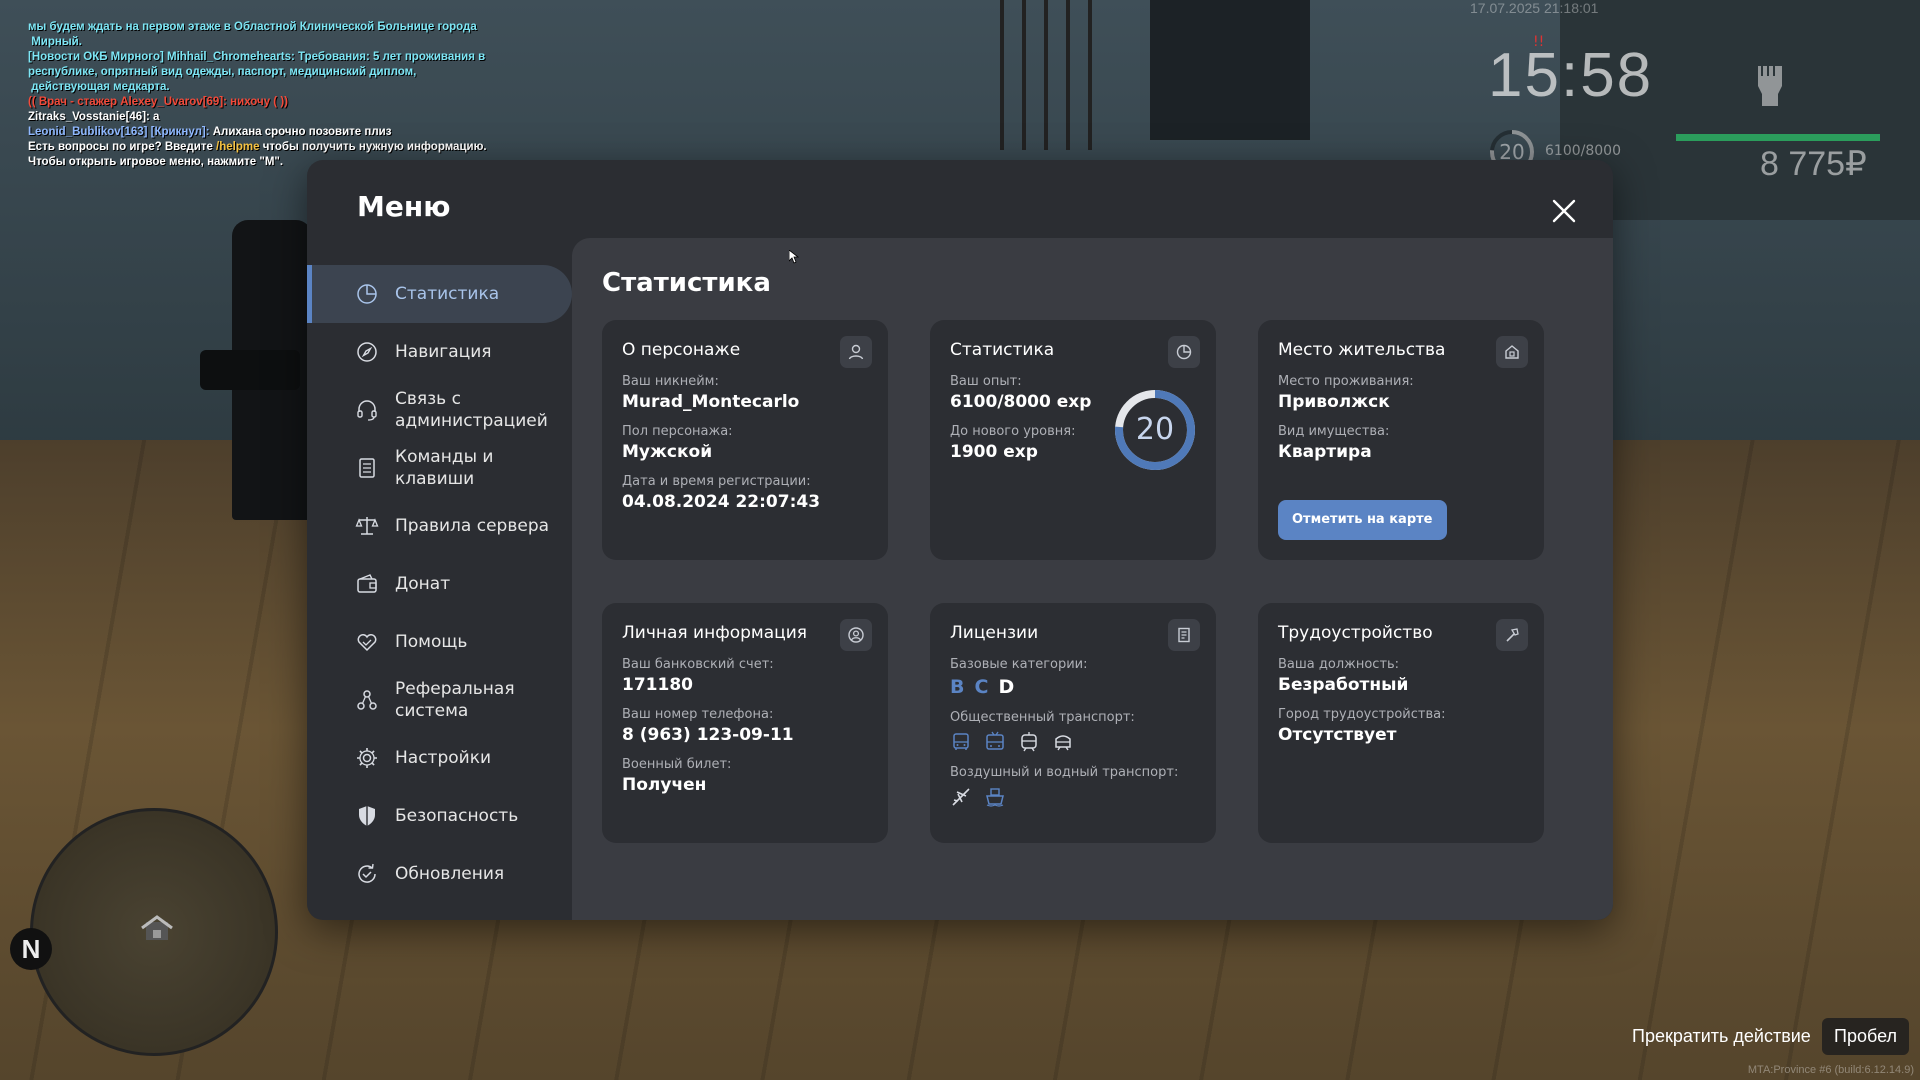 The image size is (1920, 1080). What do you see at coordinates (238, 147) in the screenshot?
I see `chat-fragment: /helpme` at bounding box center [238, 147].